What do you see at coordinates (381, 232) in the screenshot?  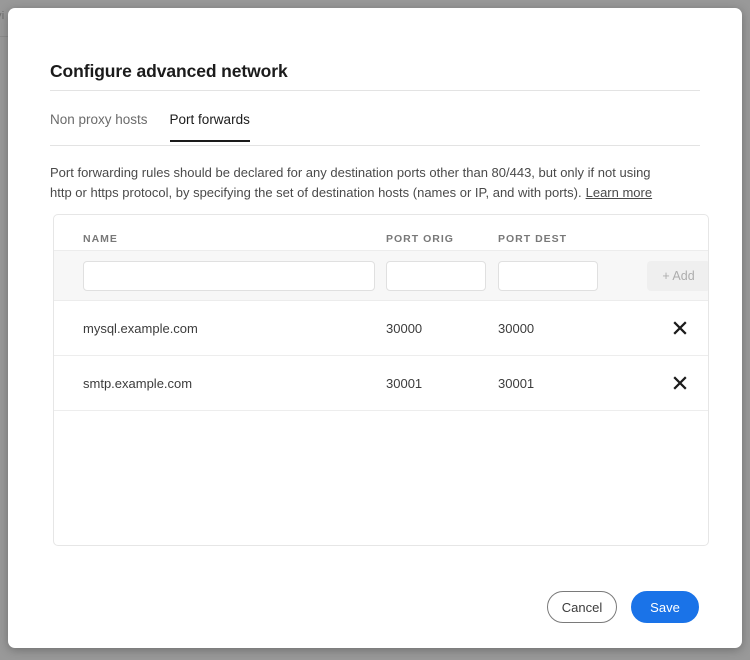 I see `table-header-row: NAME PORT ORIG PORT DEST` at bounding box center [381, 232].